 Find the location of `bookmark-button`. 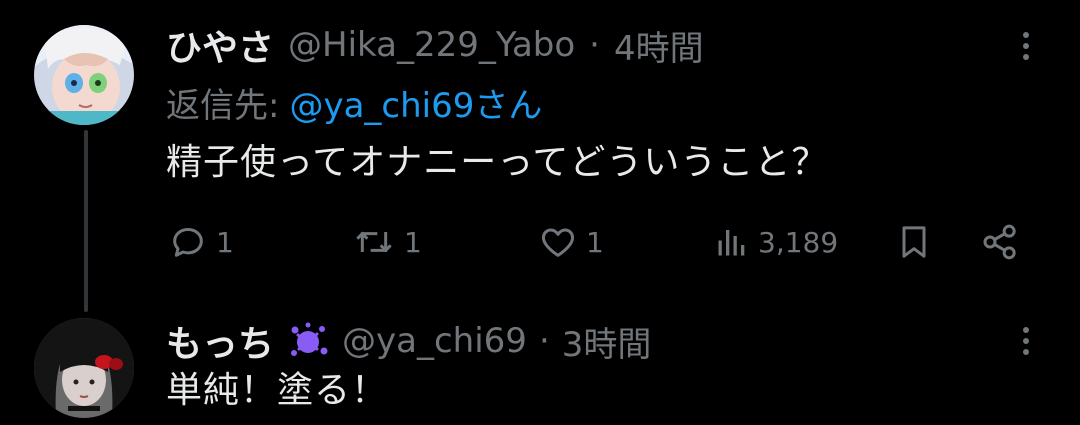

bookmark-button is located at coordinates (914, 242).